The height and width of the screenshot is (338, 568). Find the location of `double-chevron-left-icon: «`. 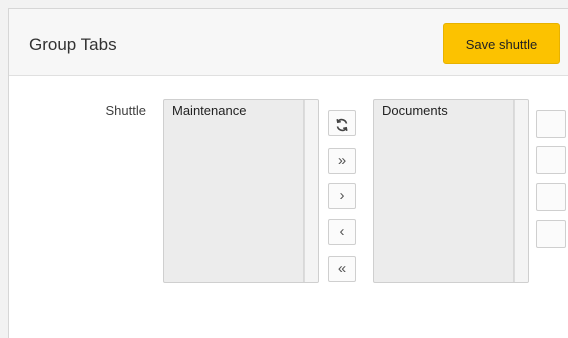

double-chevron-left-icon: « is located at coordinates (342, 268).